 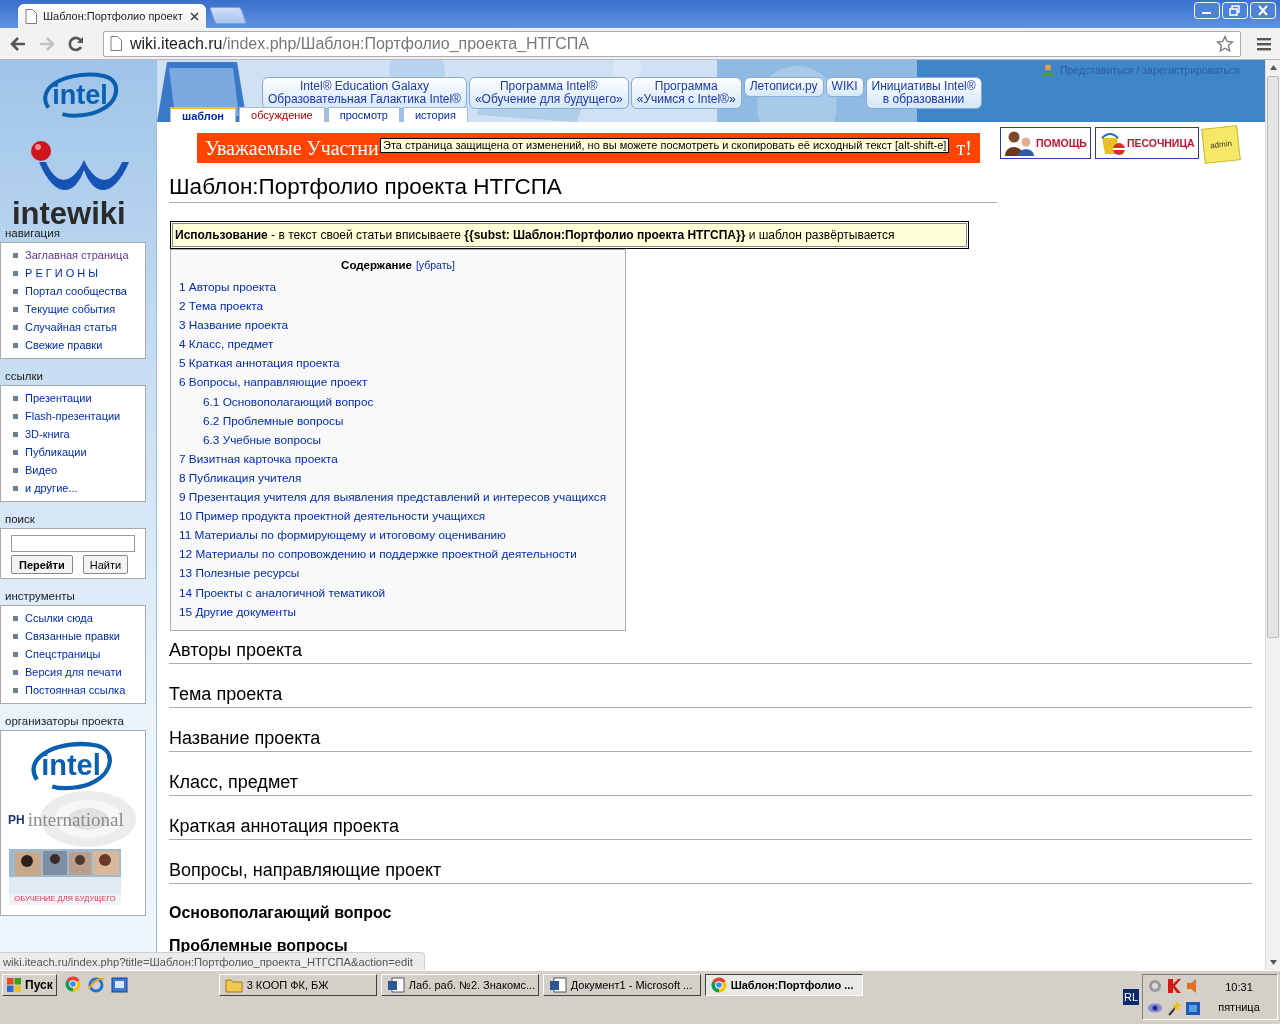 I want to click on sidebar-link: Заглавная страница, so click(x=77, y=255).